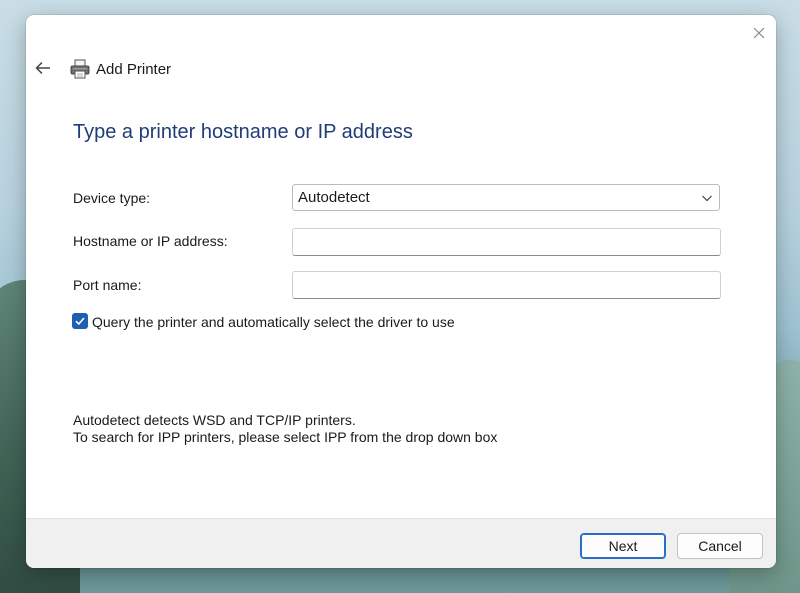  Describe the element at coordinates (506, 285) in the screenshot. I see `port-name-input` at that location.